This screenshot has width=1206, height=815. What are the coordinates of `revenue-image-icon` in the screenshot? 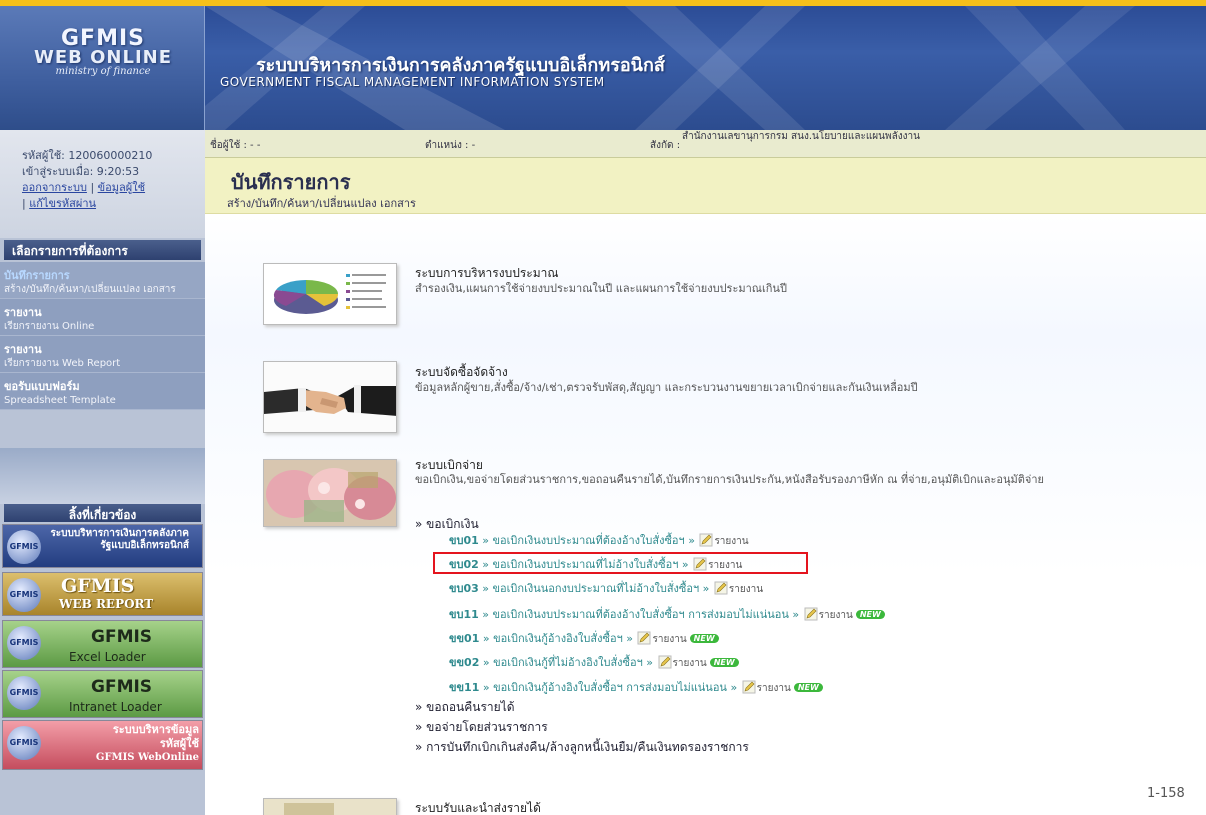 It's located at (330, 807).